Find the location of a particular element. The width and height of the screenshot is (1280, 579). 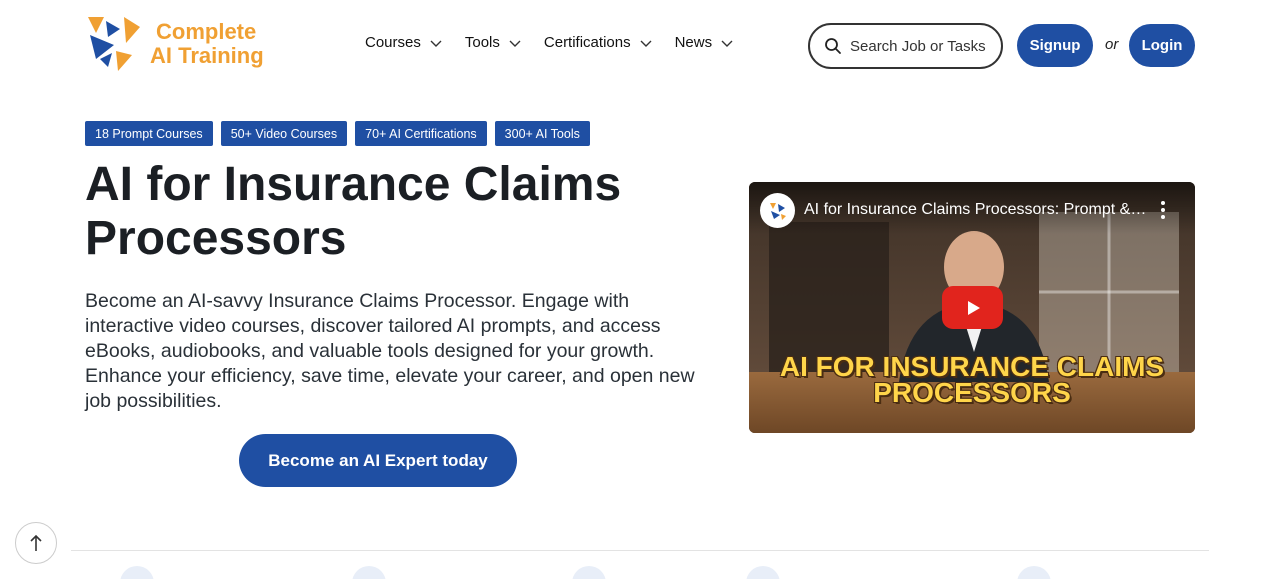

video-caption: AI FOR INSURANCE CLAIMS PROCESSORS is located at coordinates (972, 380).